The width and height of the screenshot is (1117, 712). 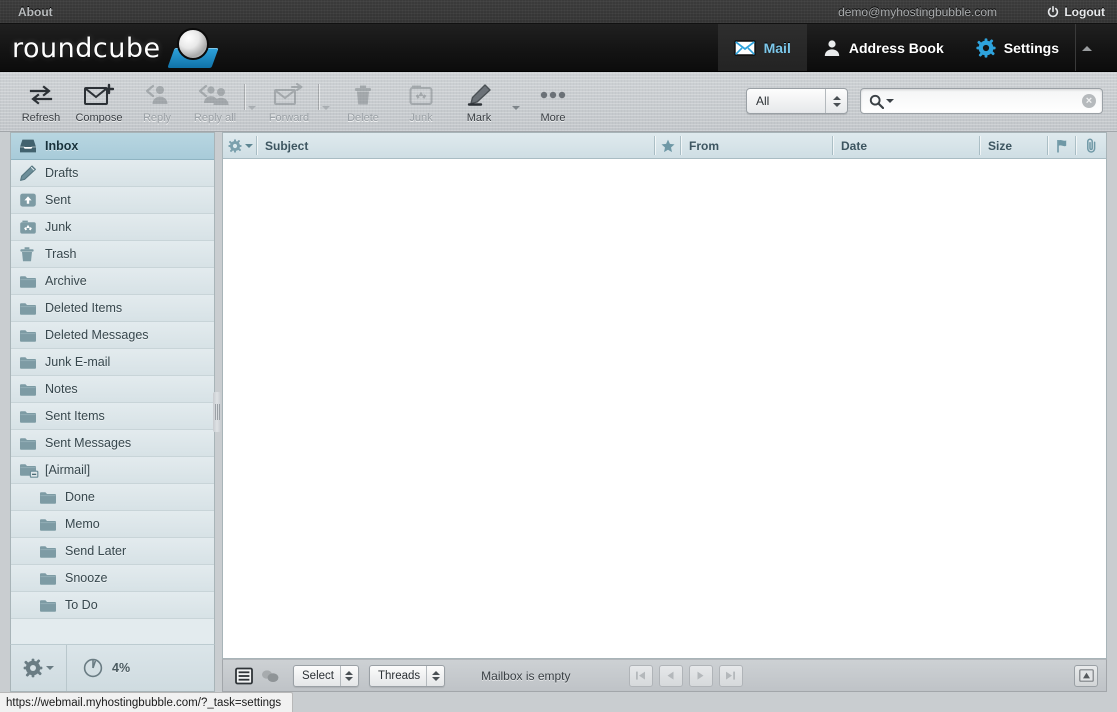 What do you see at coordinates (1017, 47) in the screenshot?
I see `tab-settings: Settings` at bounding box center [1017, 47].